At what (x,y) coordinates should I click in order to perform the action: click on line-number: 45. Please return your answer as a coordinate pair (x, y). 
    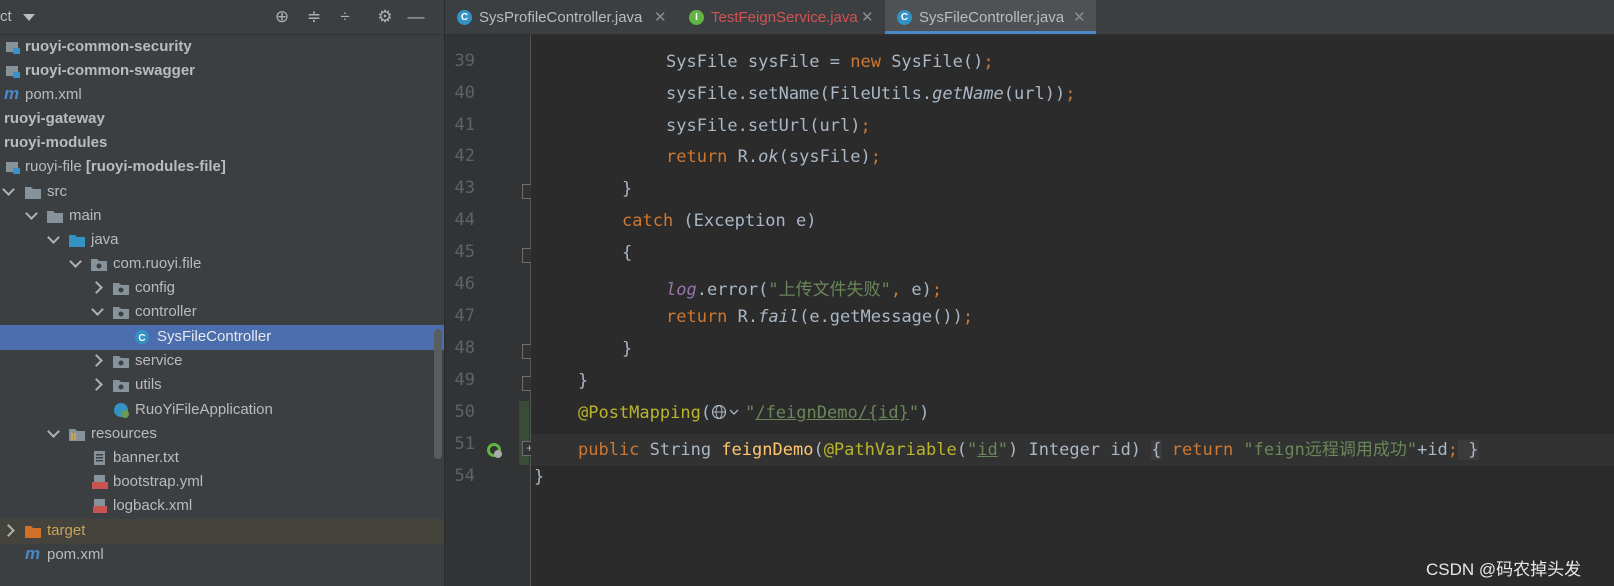
    Looking at the image, I should click on (464, 252).